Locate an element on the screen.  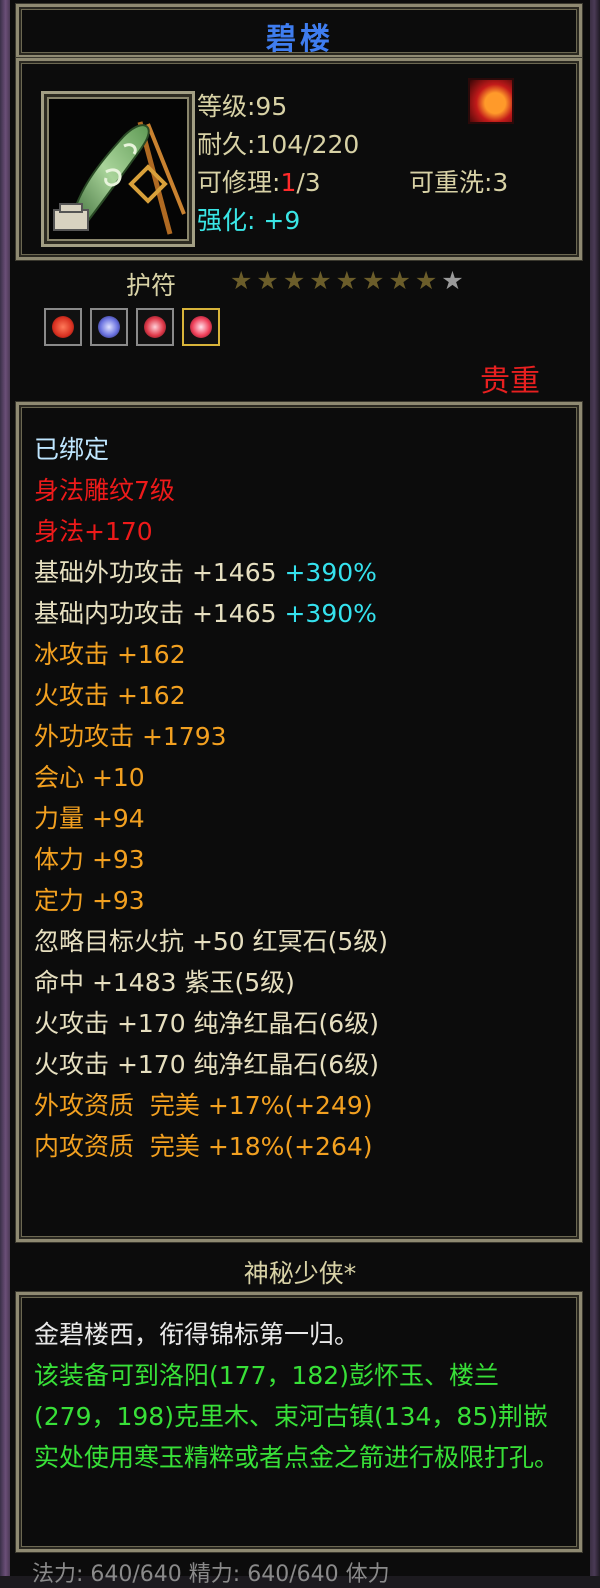
flavor-text: 金碧楼西，衔得锦标第一归。 is located at coordinates (197, 1334).